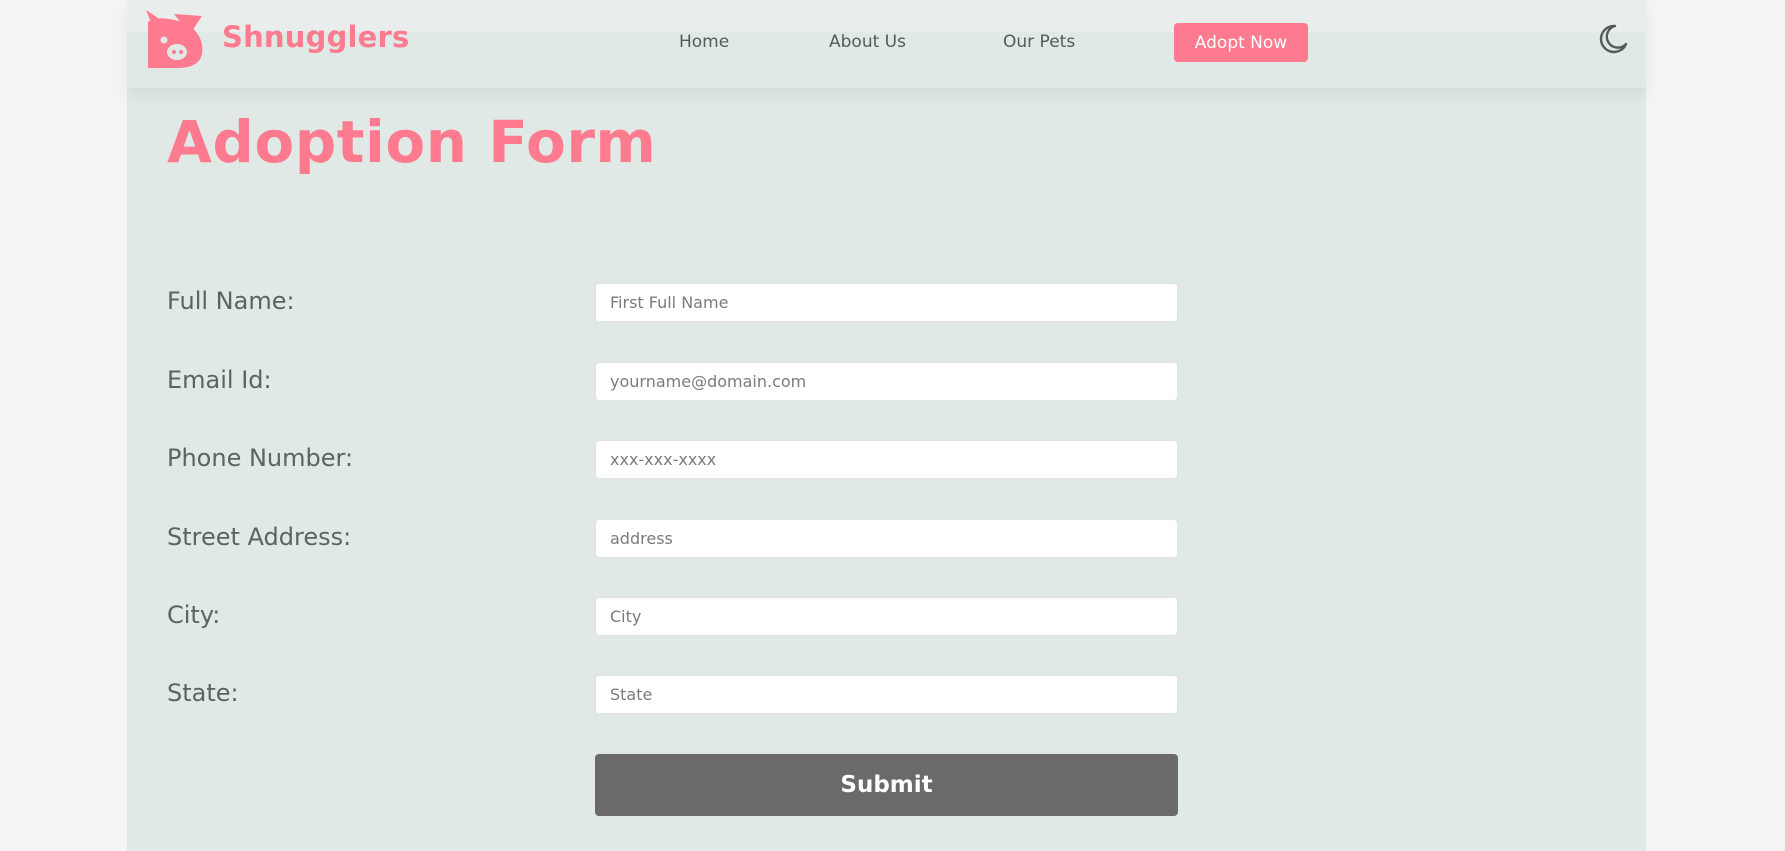  I want to click on phone-number-label: Phone Number:, so click(260, 458).